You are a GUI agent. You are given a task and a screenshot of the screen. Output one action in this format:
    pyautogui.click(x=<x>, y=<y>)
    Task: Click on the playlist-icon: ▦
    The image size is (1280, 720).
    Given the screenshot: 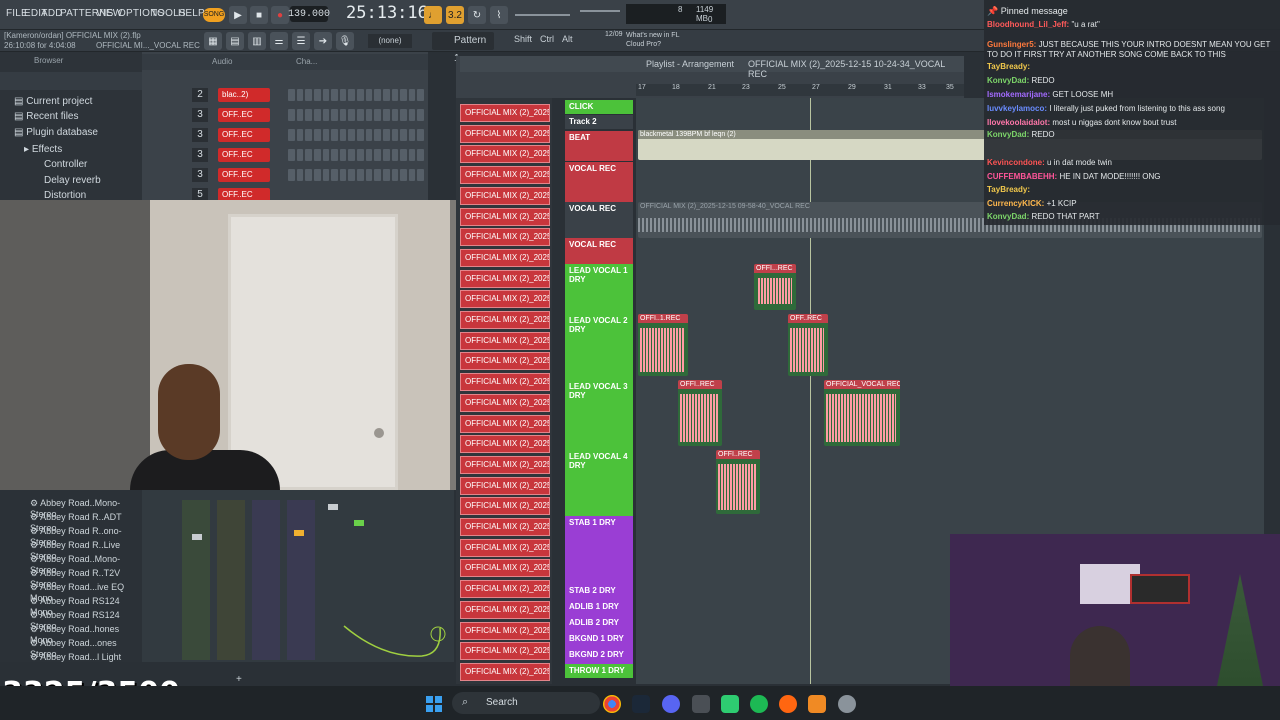 What is the action you would take?
    pyautogui.click(x=213, y=41)
    